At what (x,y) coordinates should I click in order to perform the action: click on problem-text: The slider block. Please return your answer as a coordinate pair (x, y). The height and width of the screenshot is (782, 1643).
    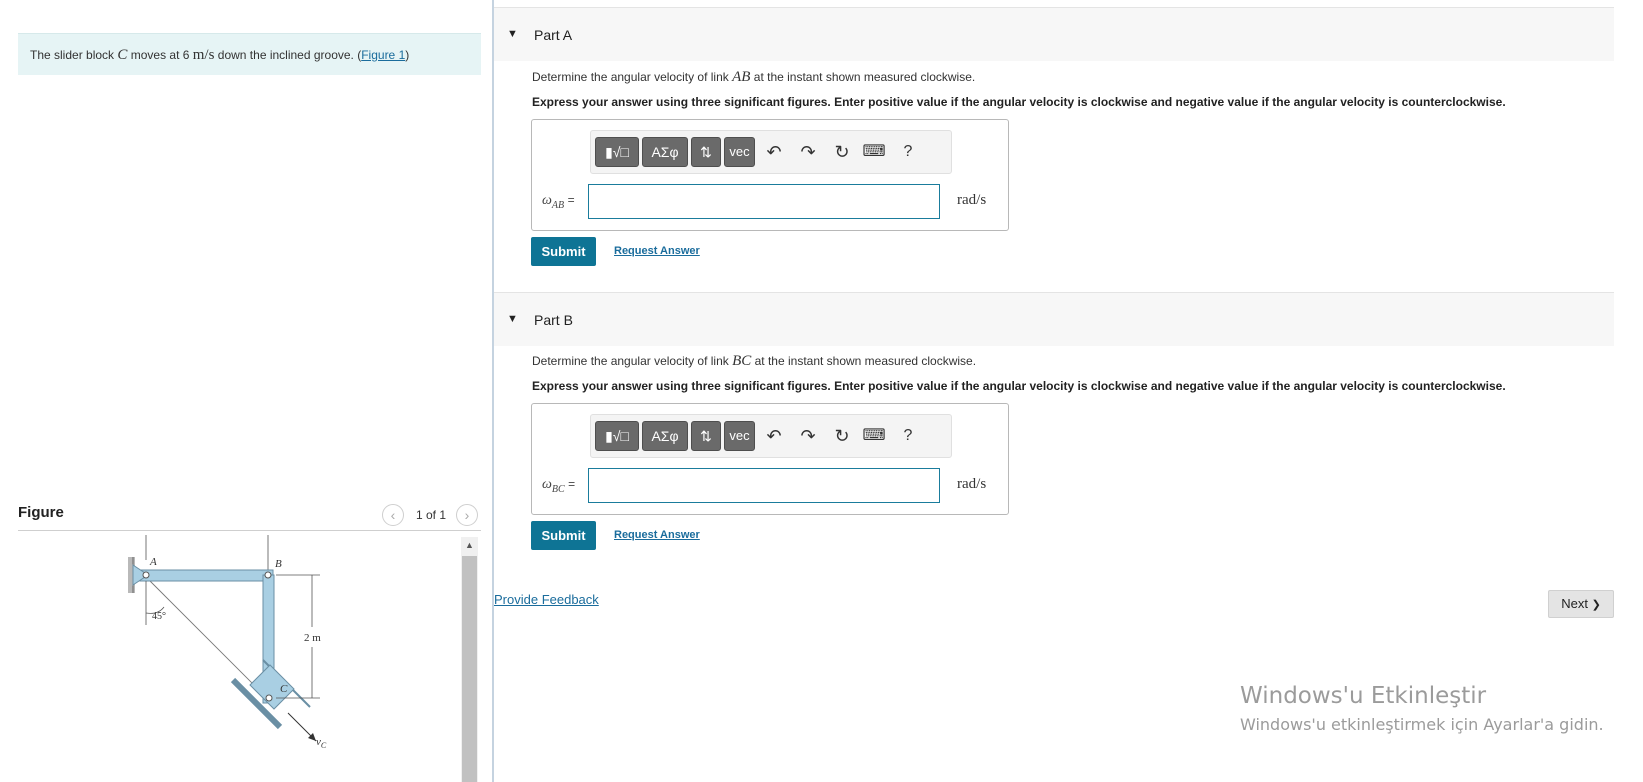
    Looking at the image, I should click on (74, 55).